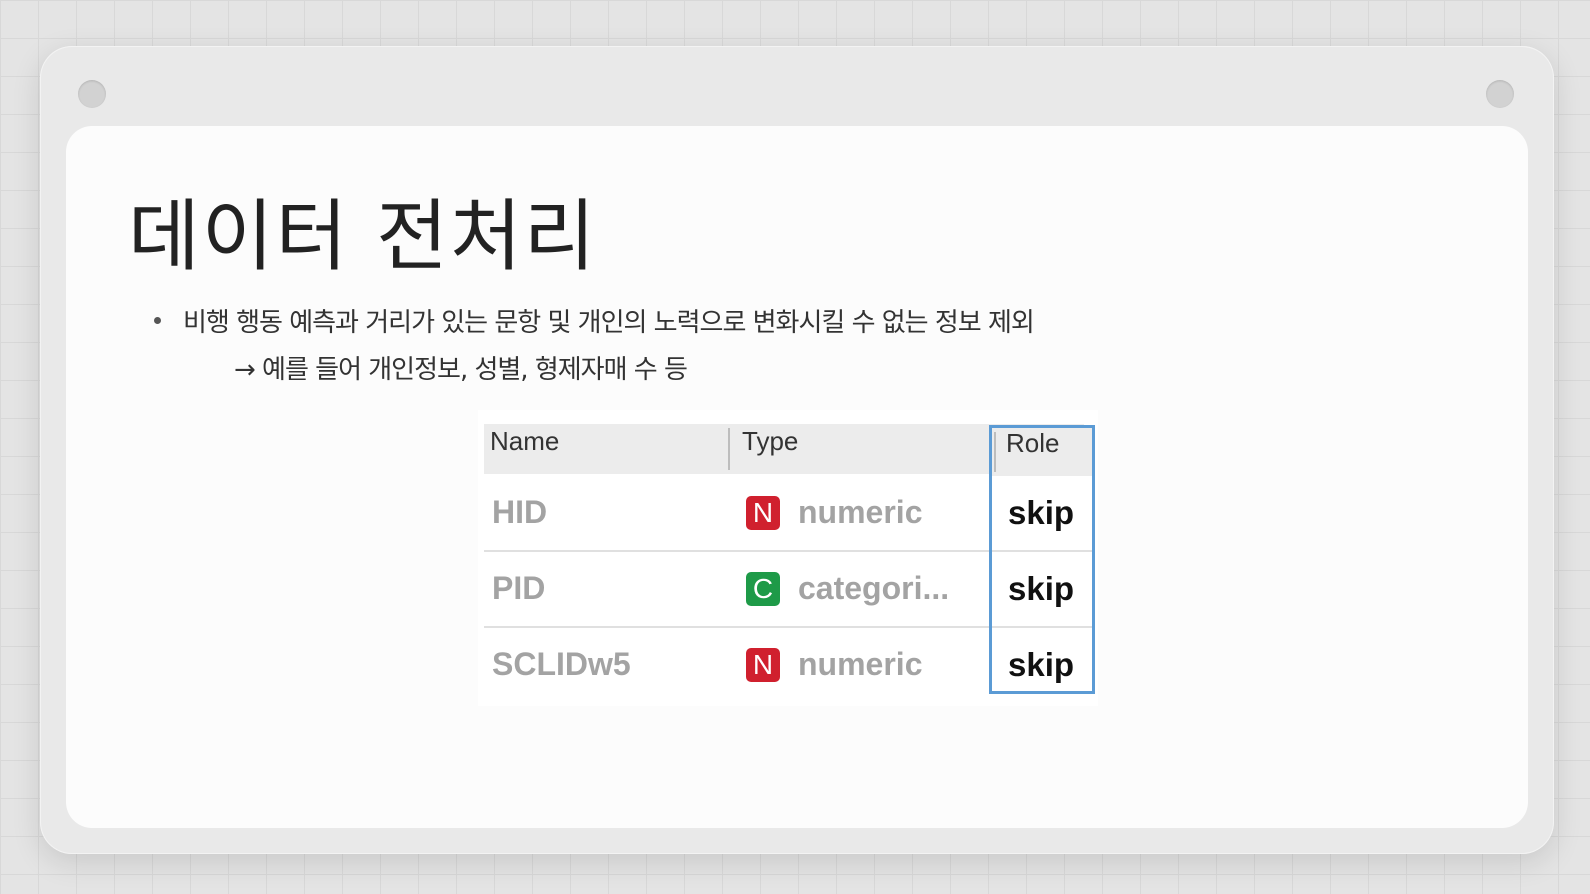  I want to click on table-row: HID N numeric, so click(730, 513).